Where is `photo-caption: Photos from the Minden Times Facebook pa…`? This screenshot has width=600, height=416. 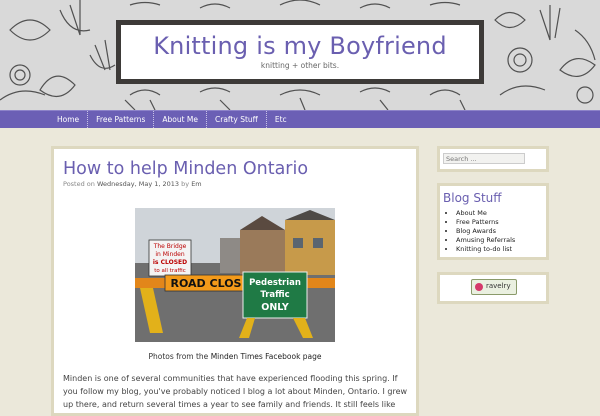 photo-caption: Photos from the Minden Times Facebook pa… is located at coordinates (235, 356).